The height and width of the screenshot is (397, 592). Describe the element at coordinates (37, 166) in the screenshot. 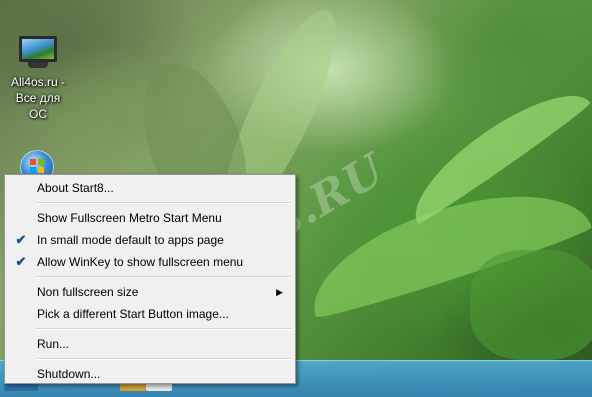

I see `windows-logo-icon` at that location.